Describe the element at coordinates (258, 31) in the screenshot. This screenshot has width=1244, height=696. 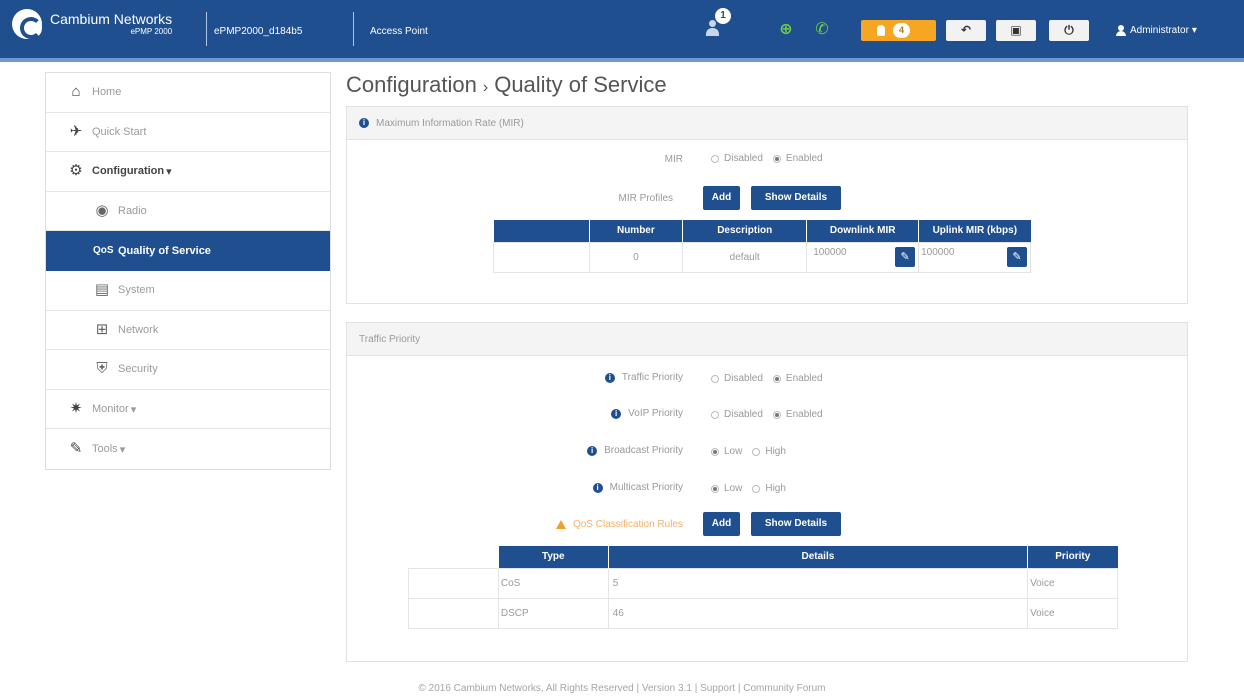
I see `device-name: ePMP2000_d184b5` at that location.